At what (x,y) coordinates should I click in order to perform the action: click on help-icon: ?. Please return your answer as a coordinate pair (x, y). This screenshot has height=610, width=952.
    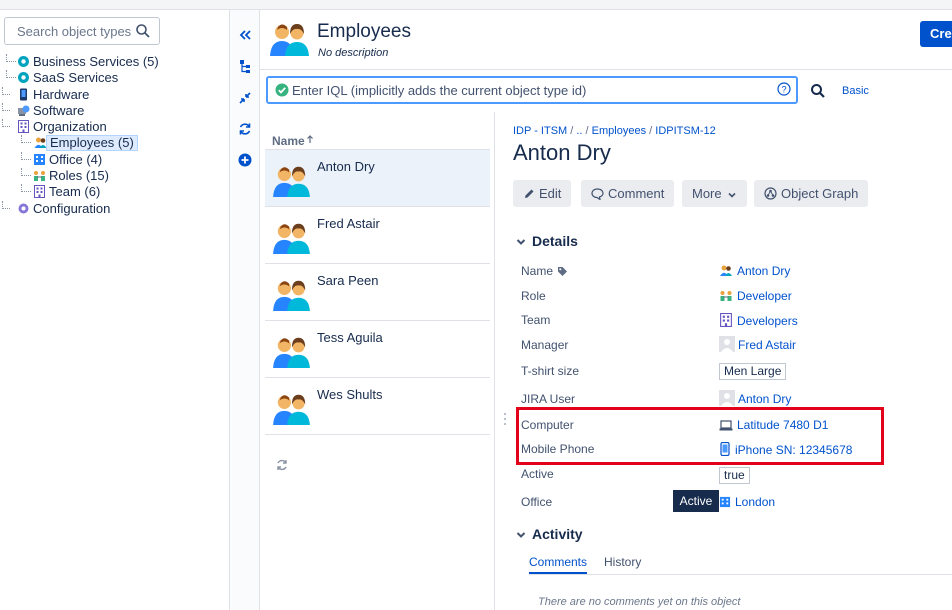
    Looking at the image, I should click on (784, 89).